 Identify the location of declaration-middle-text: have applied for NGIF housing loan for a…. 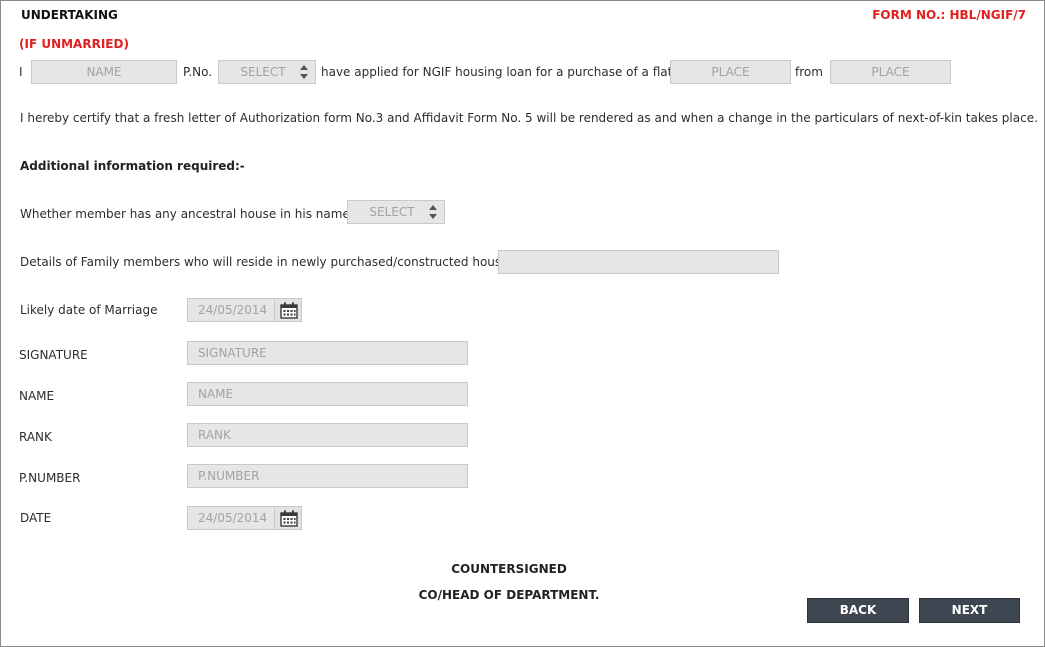
(505, 72).